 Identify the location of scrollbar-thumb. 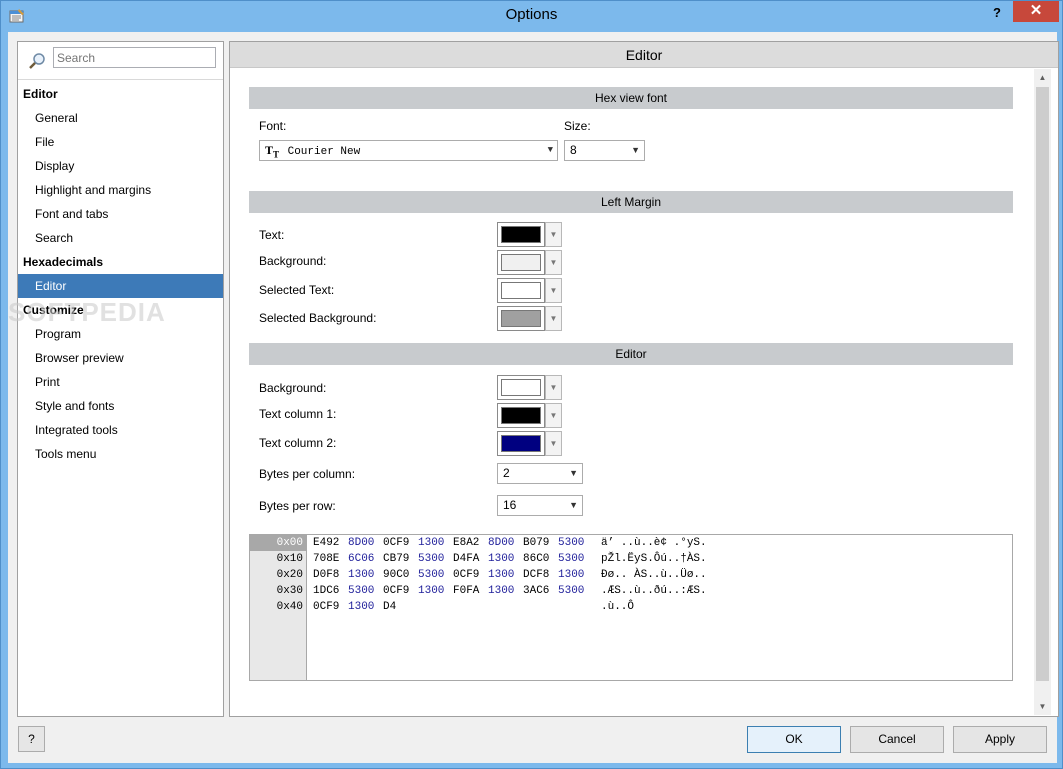
(1042, 384).